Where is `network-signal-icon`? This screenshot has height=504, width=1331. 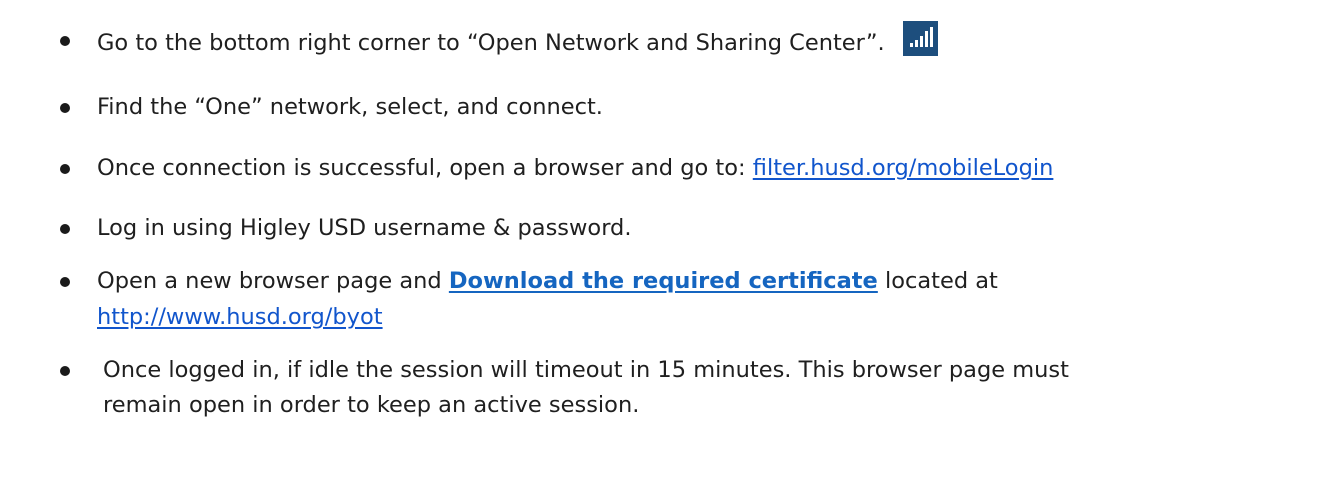
network-signal-icon is located at coordinates (920, 38).